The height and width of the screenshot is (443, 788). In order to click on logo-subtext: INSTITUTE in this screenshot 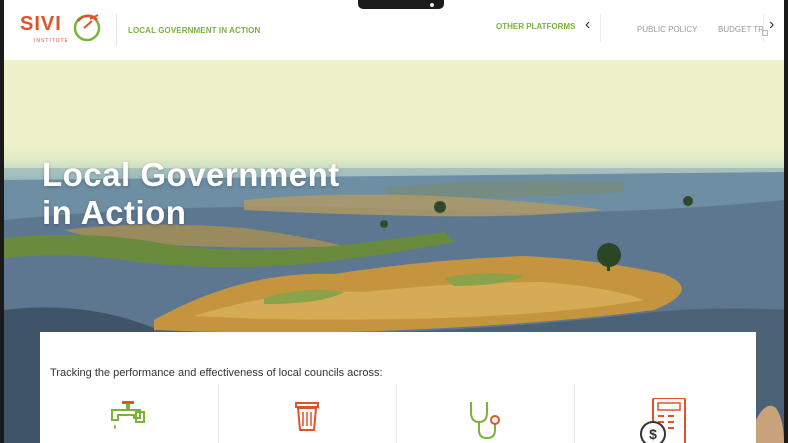, I will do `click(51, 41)`.